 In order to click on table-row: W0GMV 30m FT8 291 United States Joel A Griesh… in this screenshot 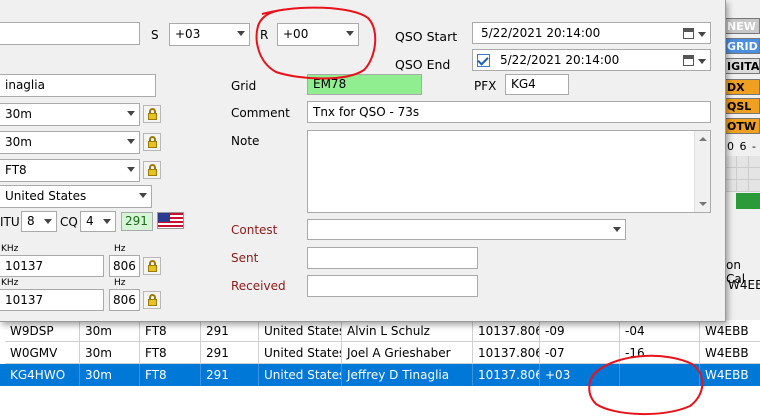, I will do `click(380, 353)`.